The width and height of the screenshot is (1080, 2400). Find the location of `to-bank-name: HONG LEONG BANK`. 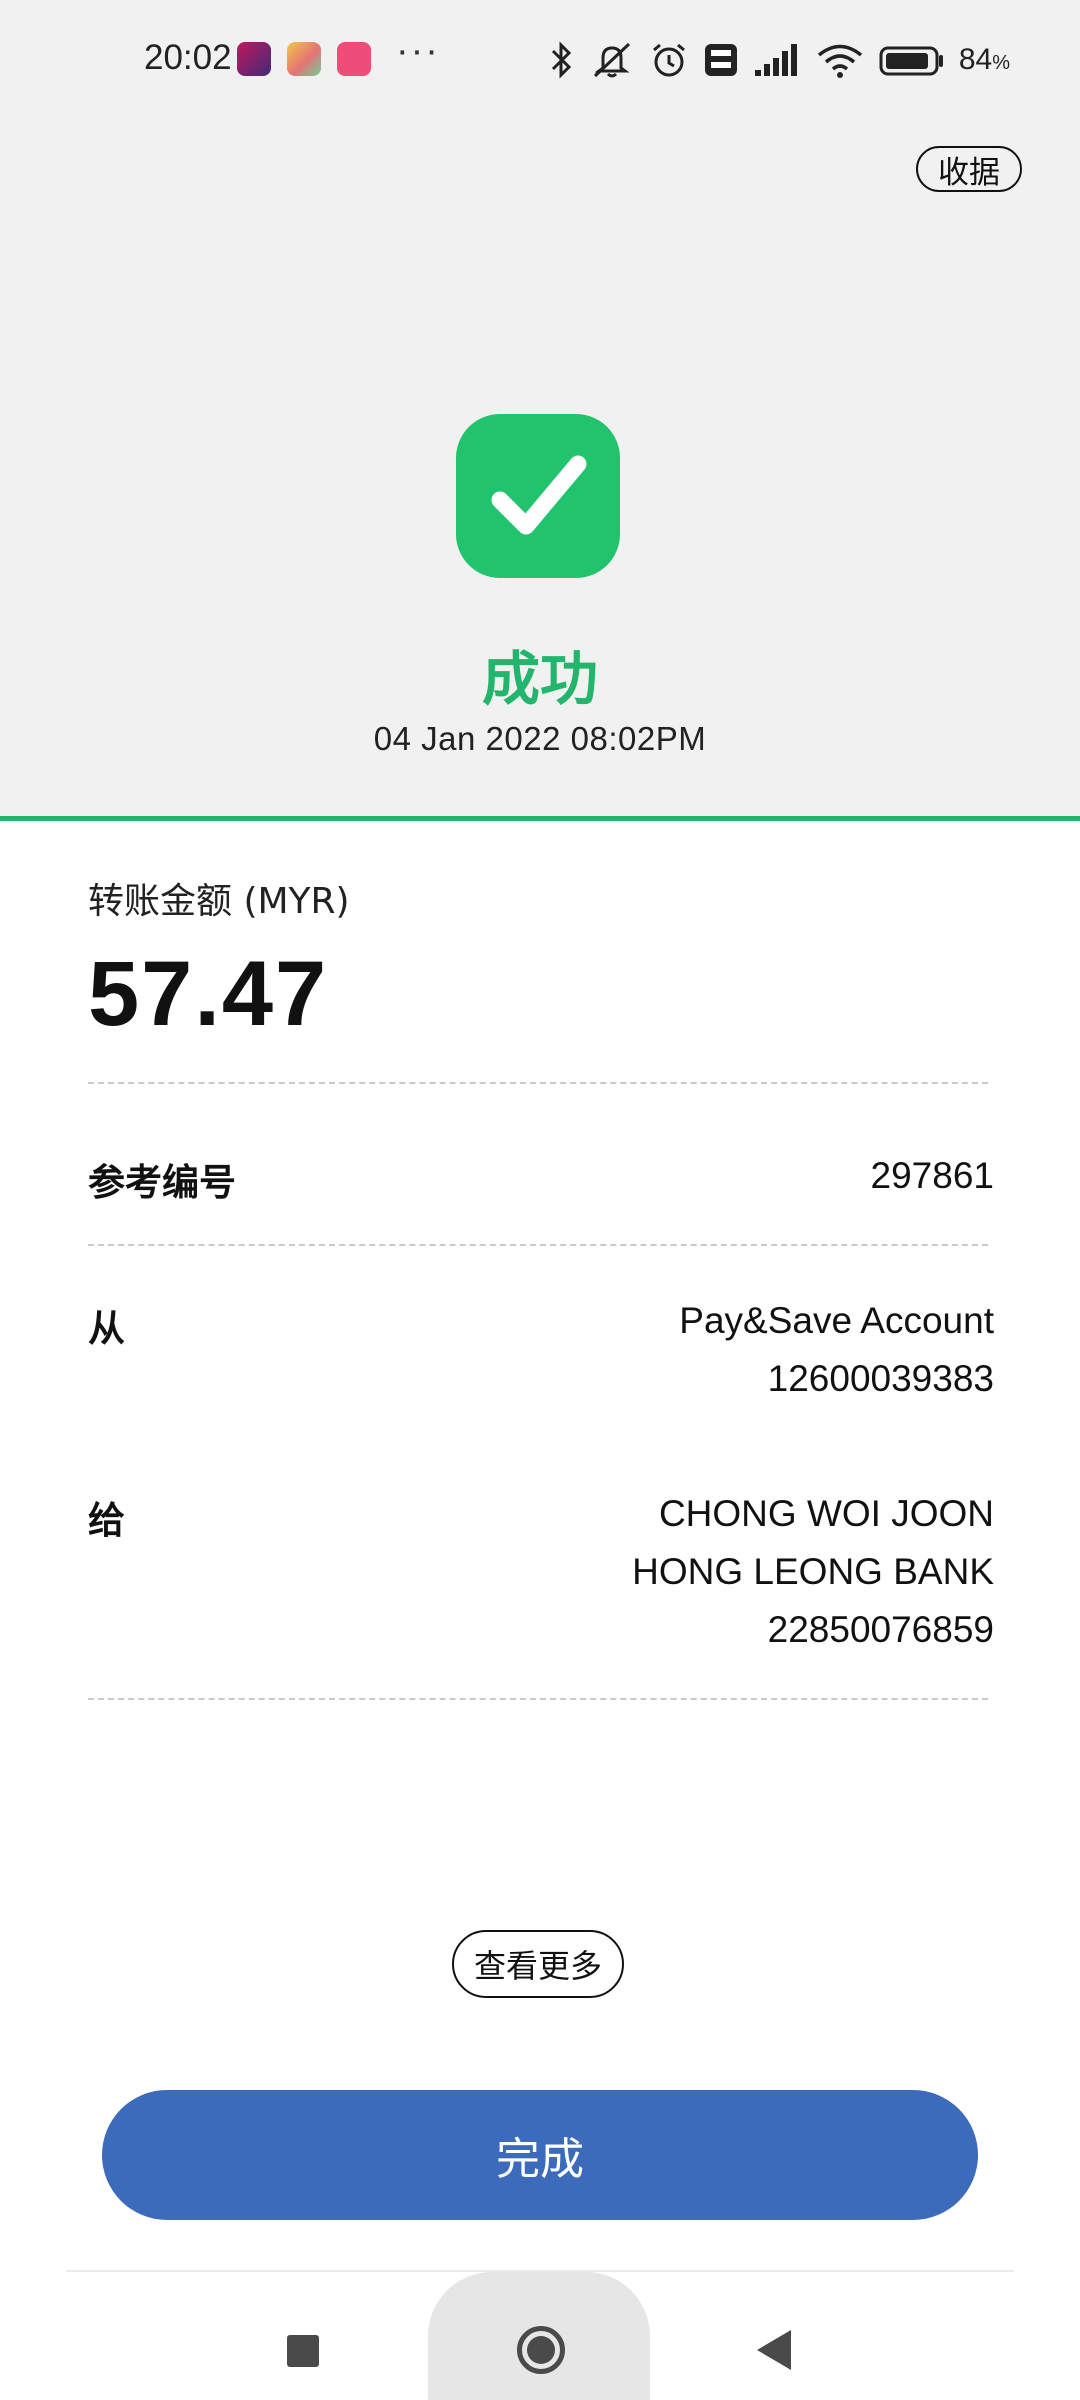

to-bank-name: HONG LEONG BANK is located at coordinates (813, 1571).